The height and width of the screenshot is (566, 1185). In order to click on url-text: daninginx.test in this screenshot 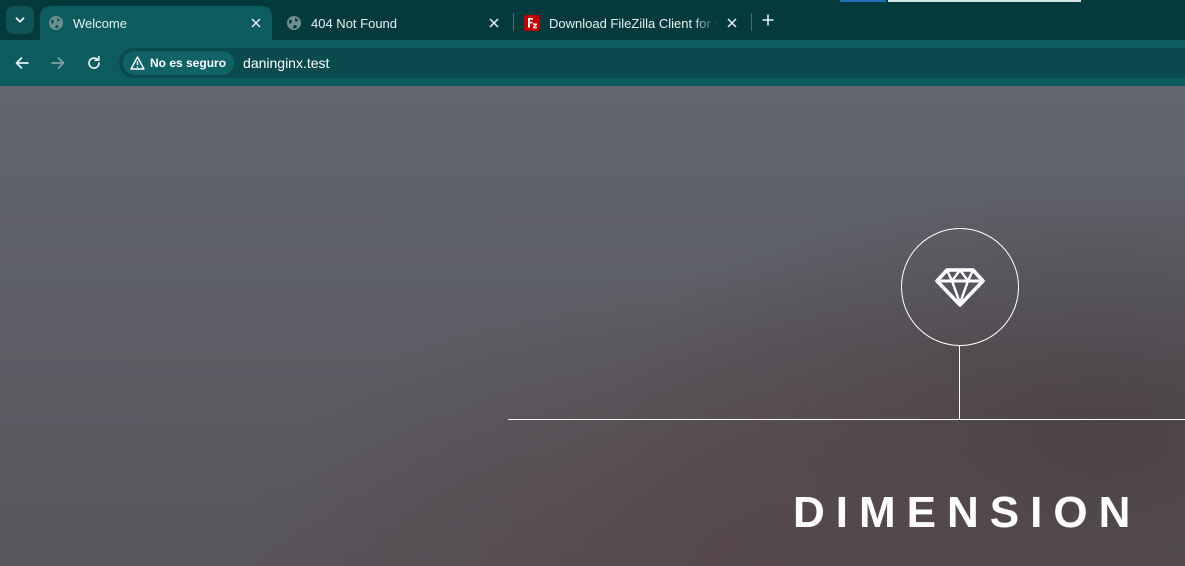, I will do `click(286, 63)`.